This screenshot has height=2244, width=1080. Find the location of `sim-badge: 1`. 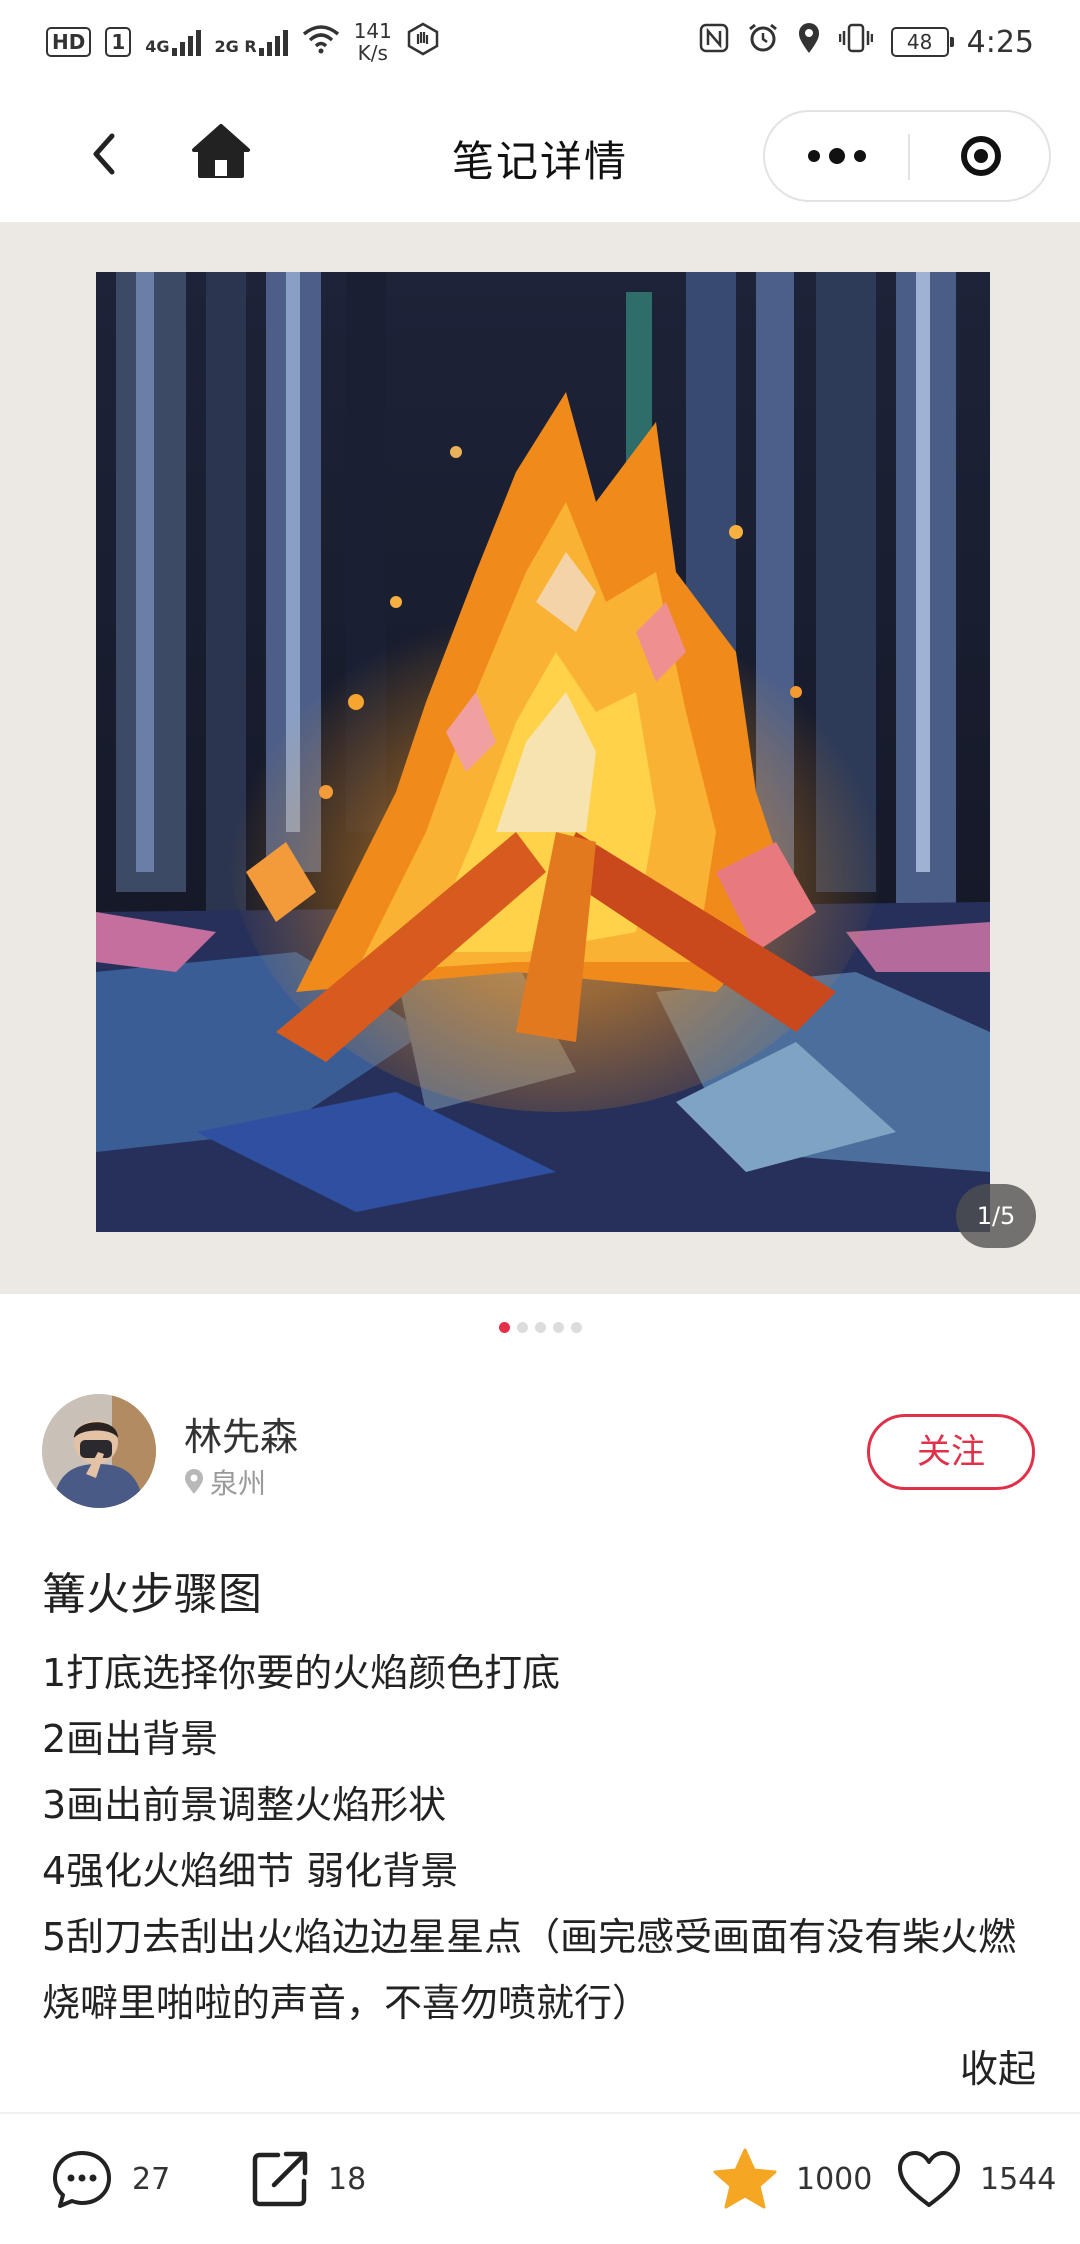

sim-badge: 1 is located at coordinates (118, 42).